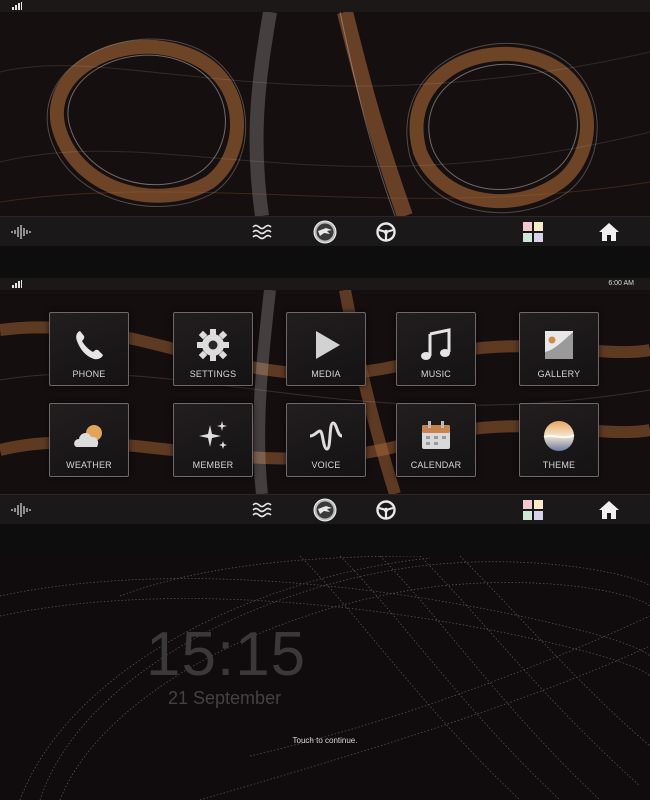 The image size is (650, 800). I want to click on touch-to-continue-hint: Touch to continue., so click(325, 740).